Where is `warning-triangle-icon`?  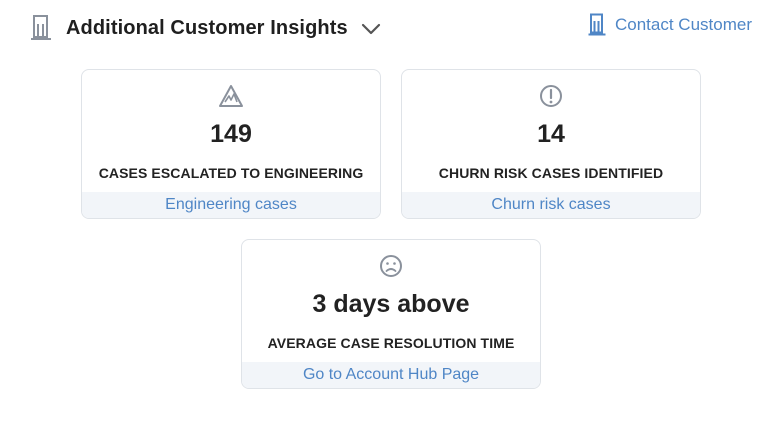
warning-triangle-icon is located at coordinates (231, 96).